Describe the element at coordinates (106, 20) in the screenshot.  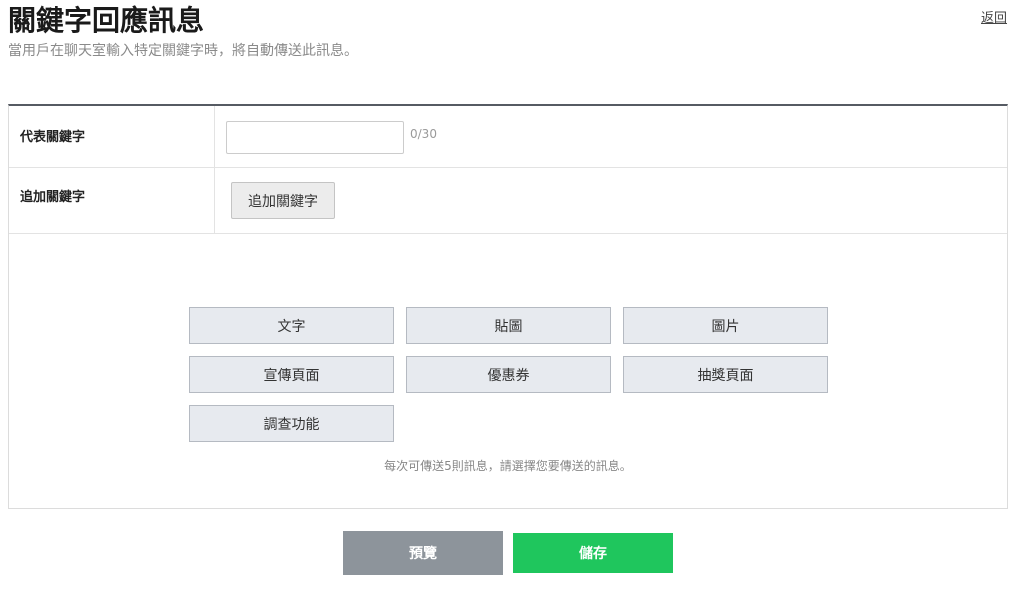
I see `page-title: 關鍵字回應訊息` at that location.